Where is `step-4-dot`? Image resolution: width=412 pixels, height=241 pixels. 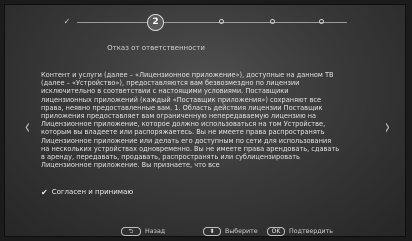 step-4-dot is located at coordinates (272, 21).